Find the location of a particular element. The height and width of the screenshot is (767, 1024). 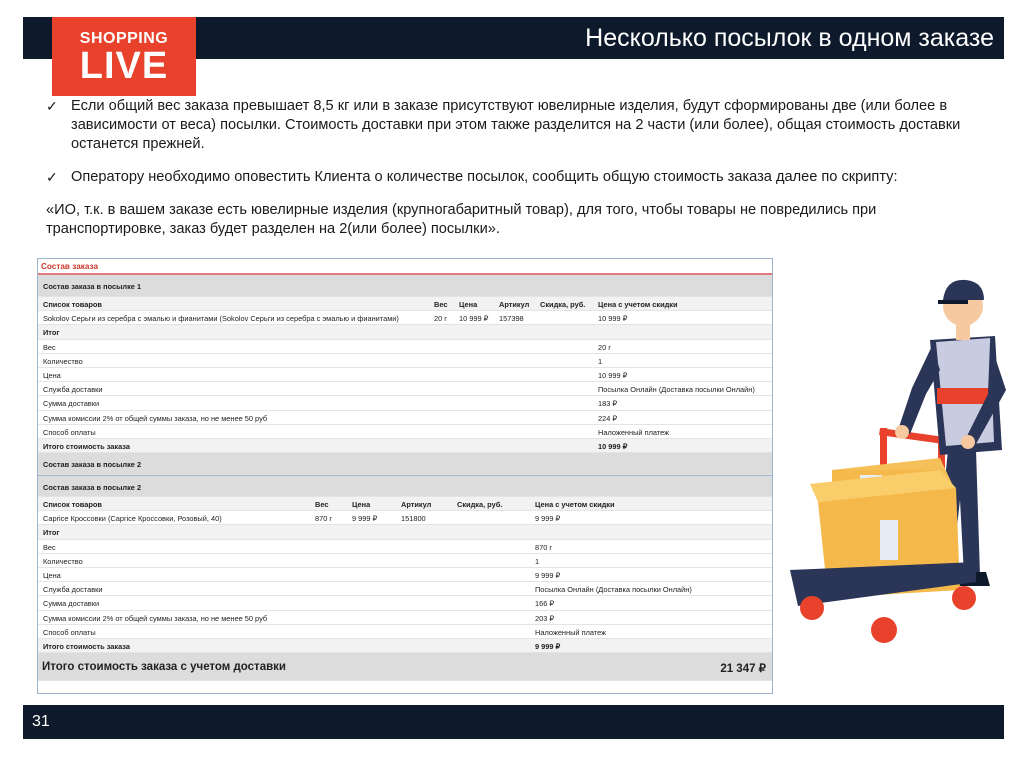

page-number: 31 is located at coordinates (41, 721).